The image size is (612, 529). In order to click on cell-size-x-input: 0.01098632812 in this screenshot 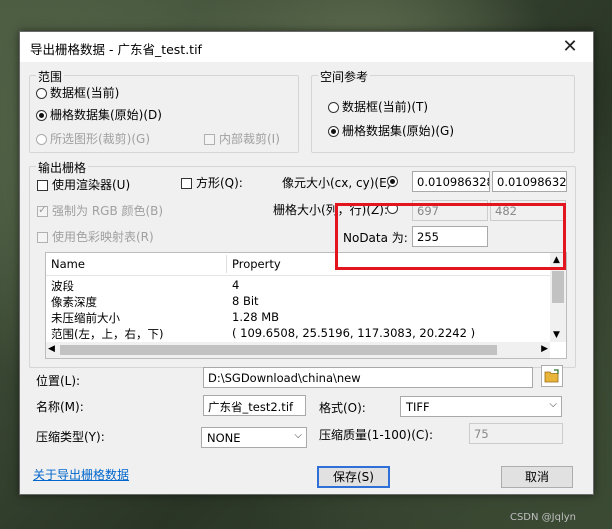, I will do `click(451, 181)`.